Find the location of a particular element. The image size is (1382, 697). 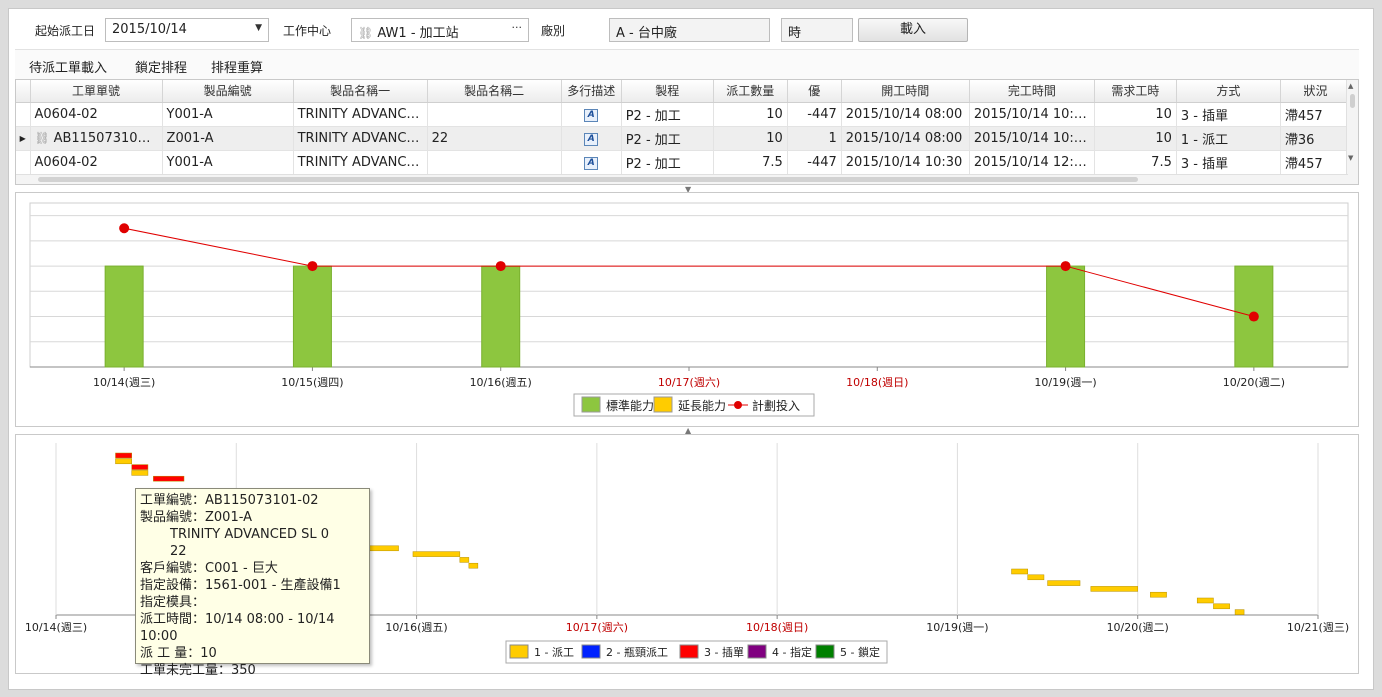

column-header: 製程 is located at coordinates (667, 91).